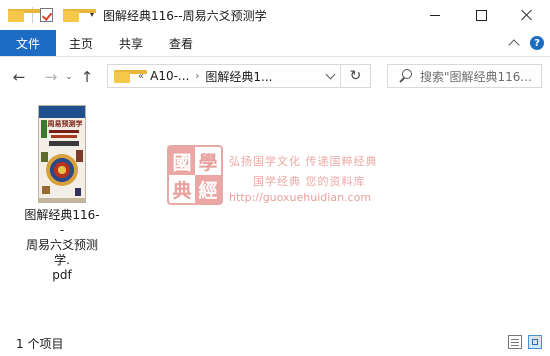 This screenshot has width=550, height=356. Describe the element at coordinates (515, 342) in the screenshot. I see `details-view-icon` at that location.